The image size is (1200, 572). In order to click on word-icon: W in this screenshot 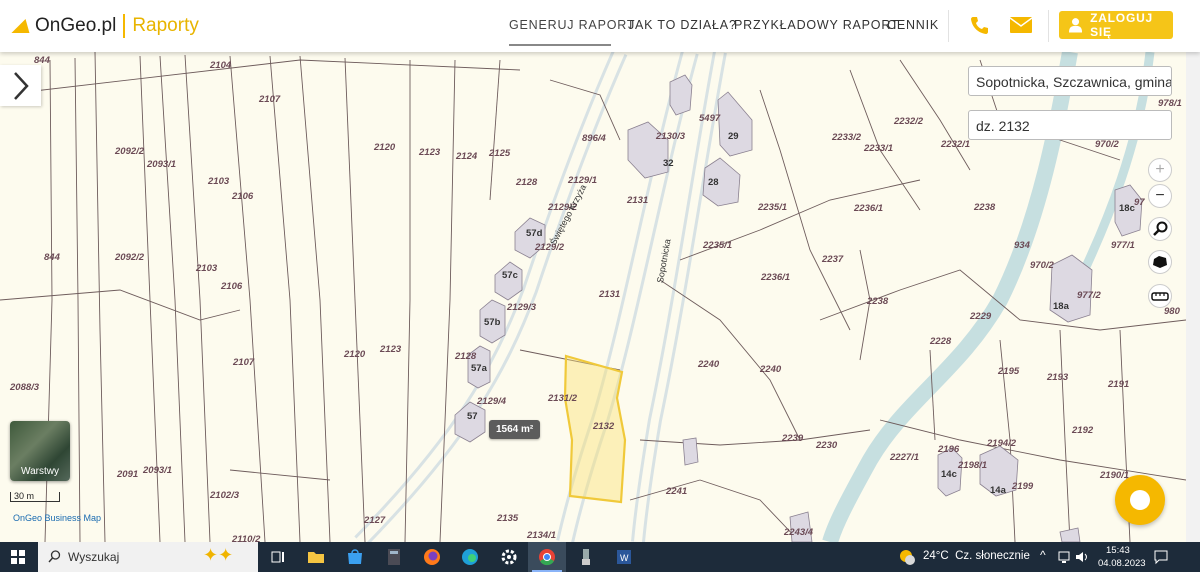, I will do `click(624, 557)`.